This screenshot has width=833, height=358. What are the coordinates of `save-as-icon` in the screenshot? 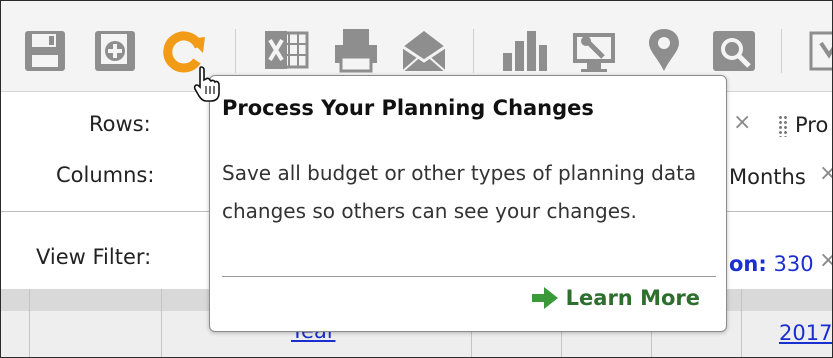 It's located at (116, 50).